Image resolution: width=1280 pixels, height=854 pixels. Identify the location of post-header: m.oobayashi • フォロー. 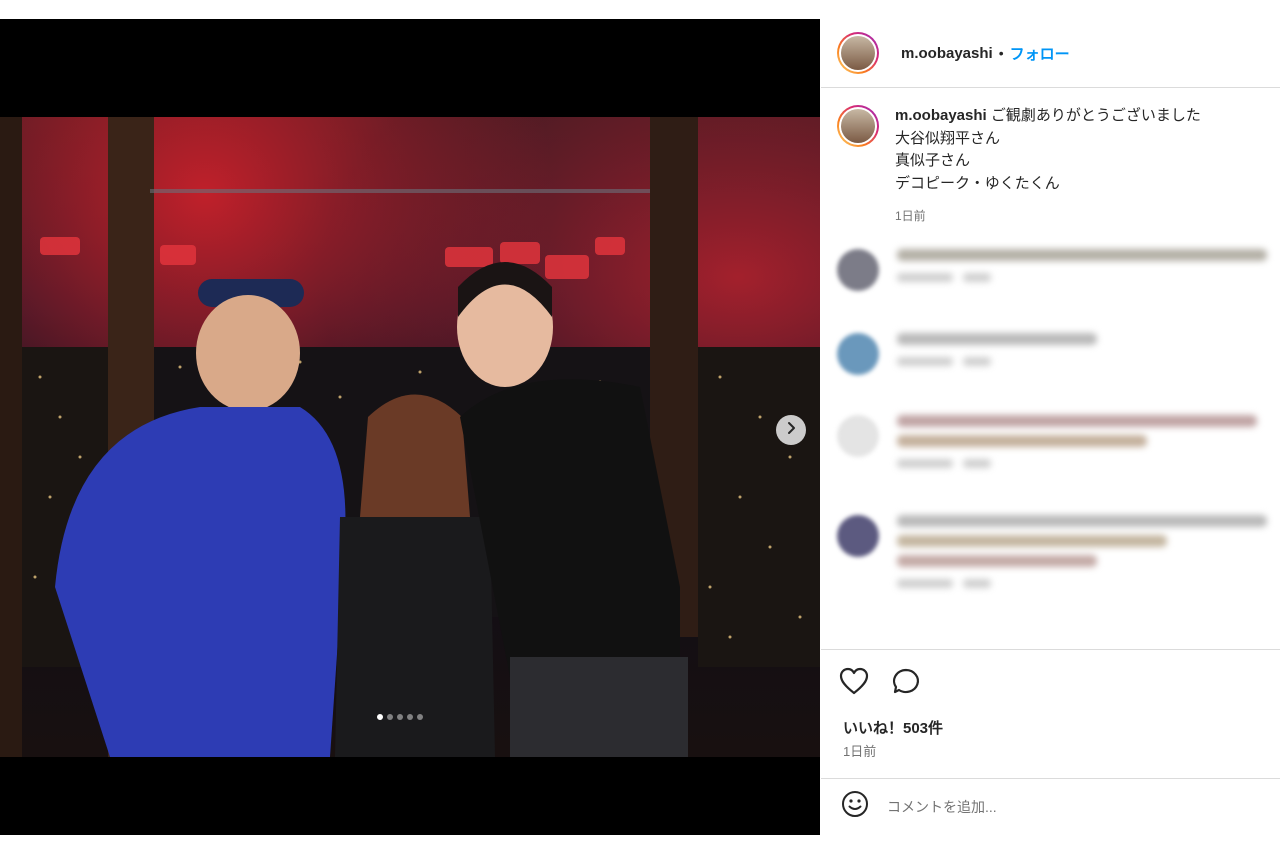
(1050, 53).